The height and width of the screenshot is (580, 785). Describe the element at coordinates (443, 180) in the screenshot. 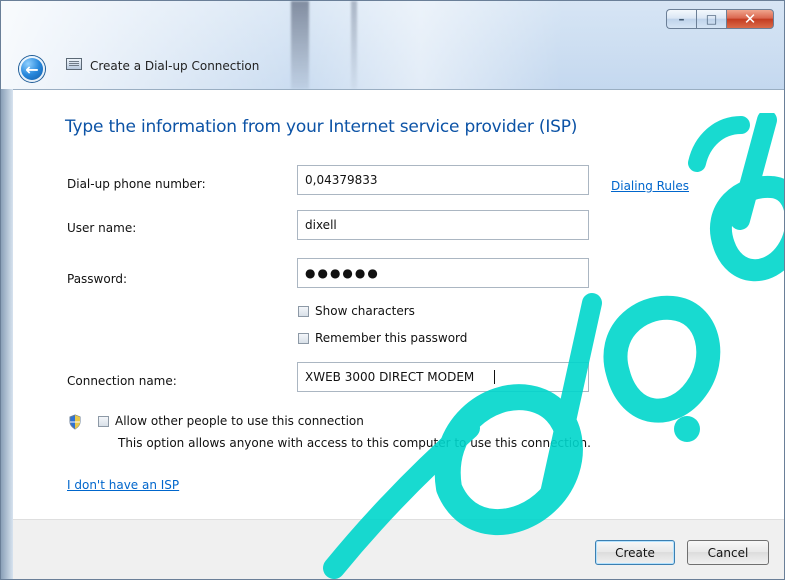

I see `phone-number-field` at that location.